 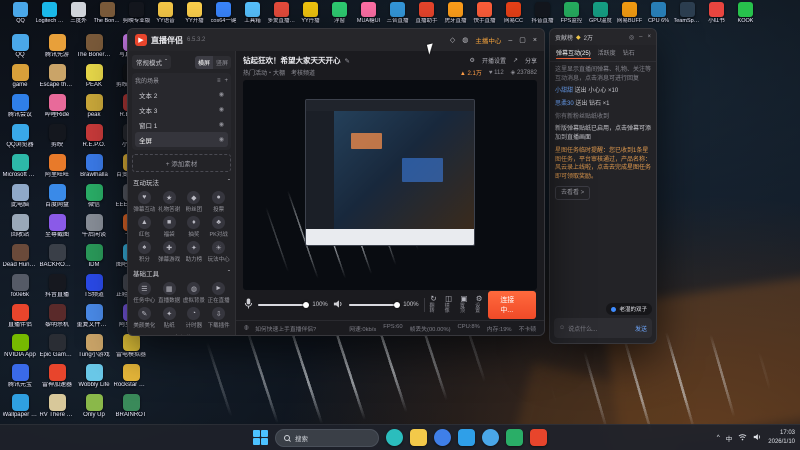 What do you see at coordinates (394, 437) in the screenshot?
I see `copilot-icon` at bounding box center [394, 437].